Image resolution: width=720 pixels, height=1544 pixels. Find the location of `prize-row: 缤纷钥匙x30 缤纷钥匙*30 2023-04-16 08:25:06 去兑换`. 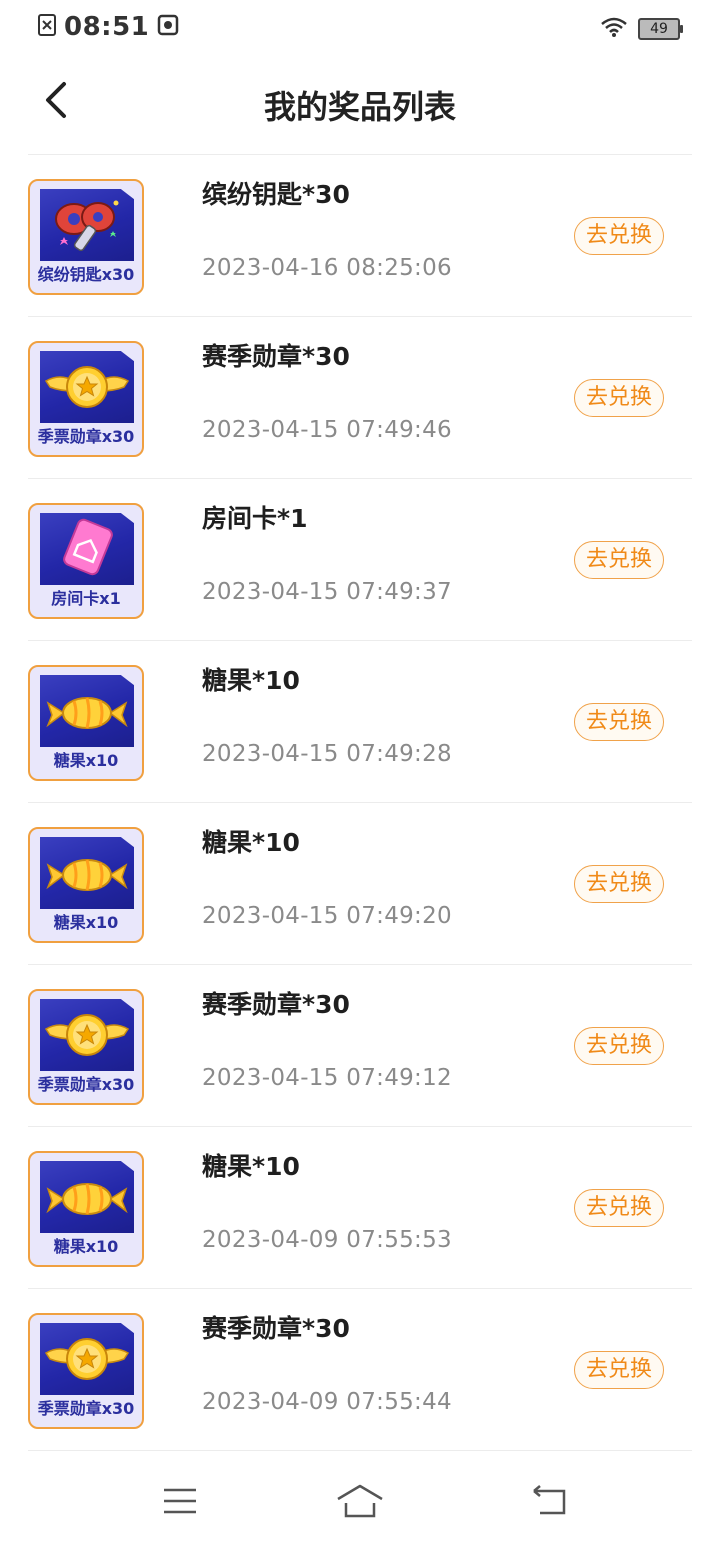

prize-row: 缤纷钥匙x30 缤纷钥匙*30 2023-04-16 08:25:06 去兑换 is located at coordinates (360, 236).